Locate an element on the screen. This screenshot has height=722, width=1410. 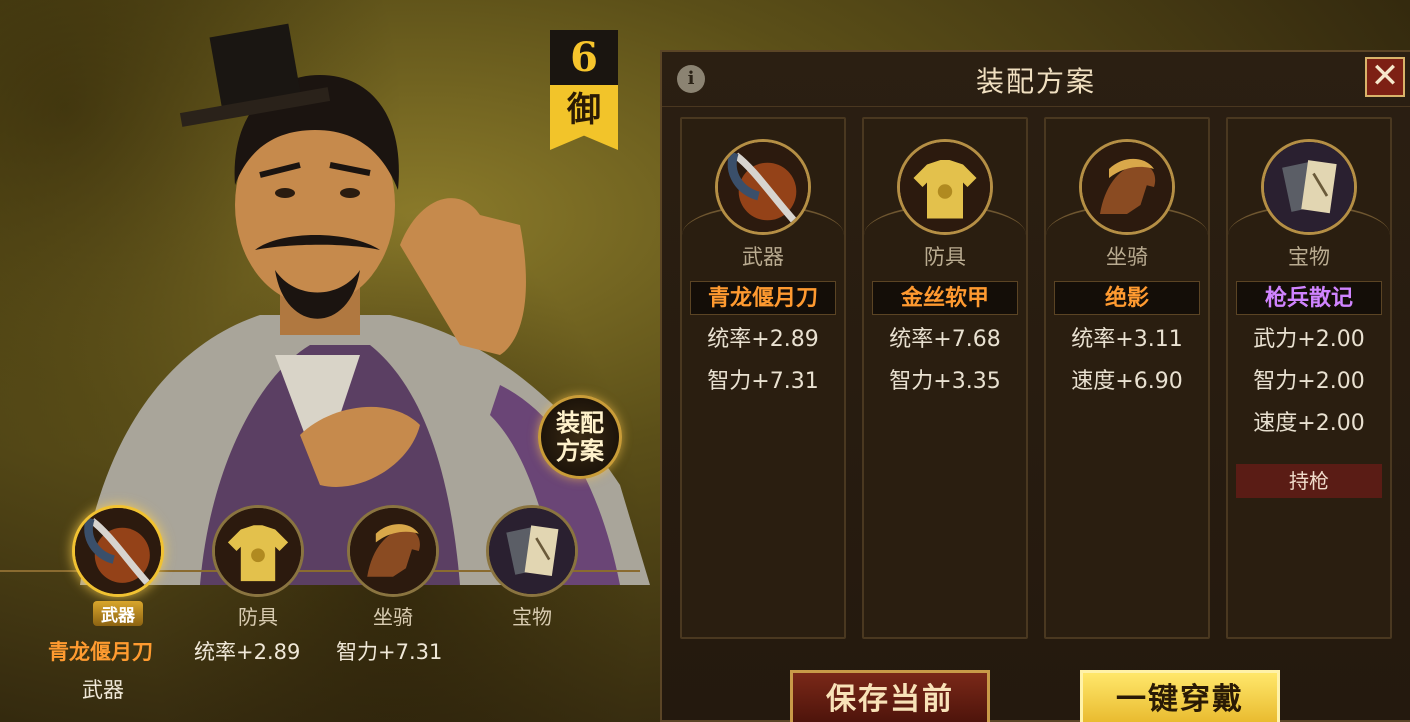
loadout-plan-label: 装配方案 is located at coordinates (580, 436).